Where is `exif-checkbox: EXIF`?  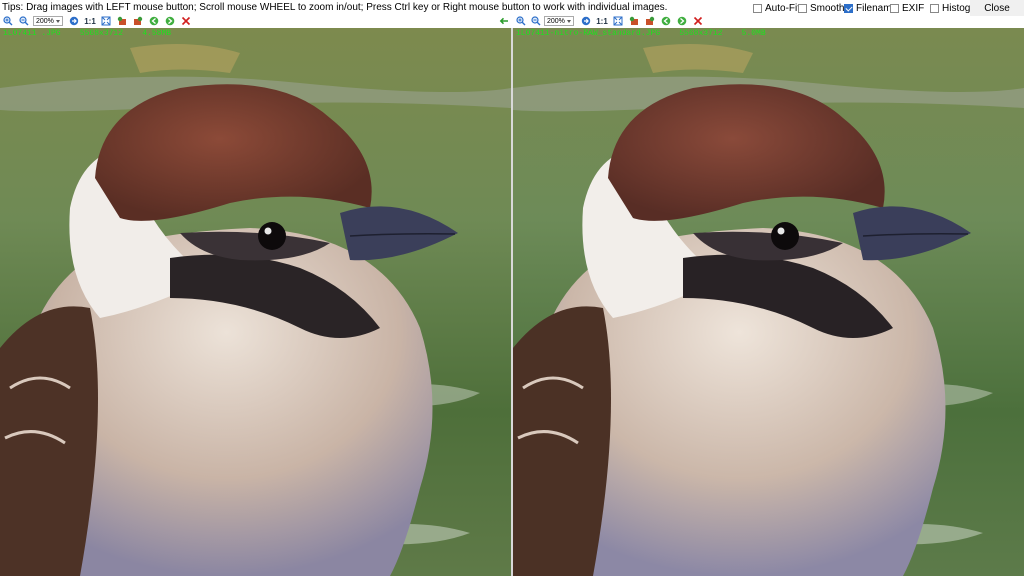 exif-checkbox: EXIF is located at coordinates (907, 8).